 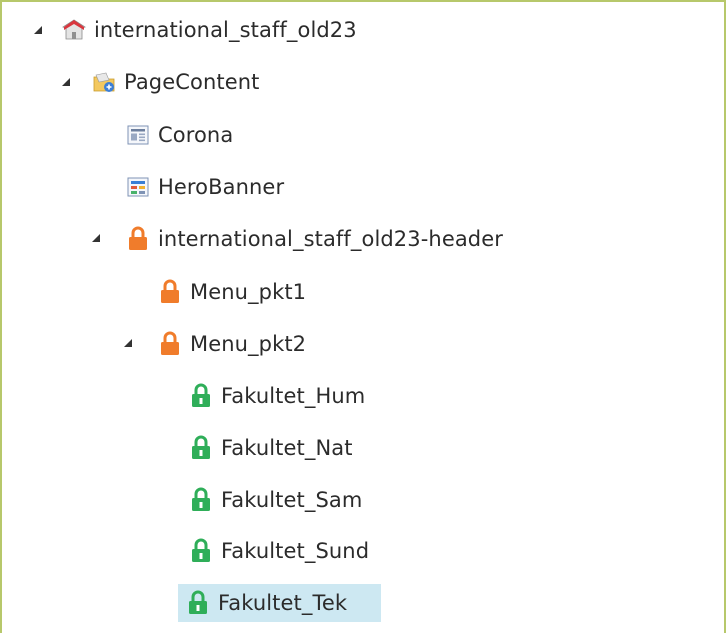 I want to click on tree-node-fakultet-sam: Fakultet_Sam, so click(x=276, y=500).